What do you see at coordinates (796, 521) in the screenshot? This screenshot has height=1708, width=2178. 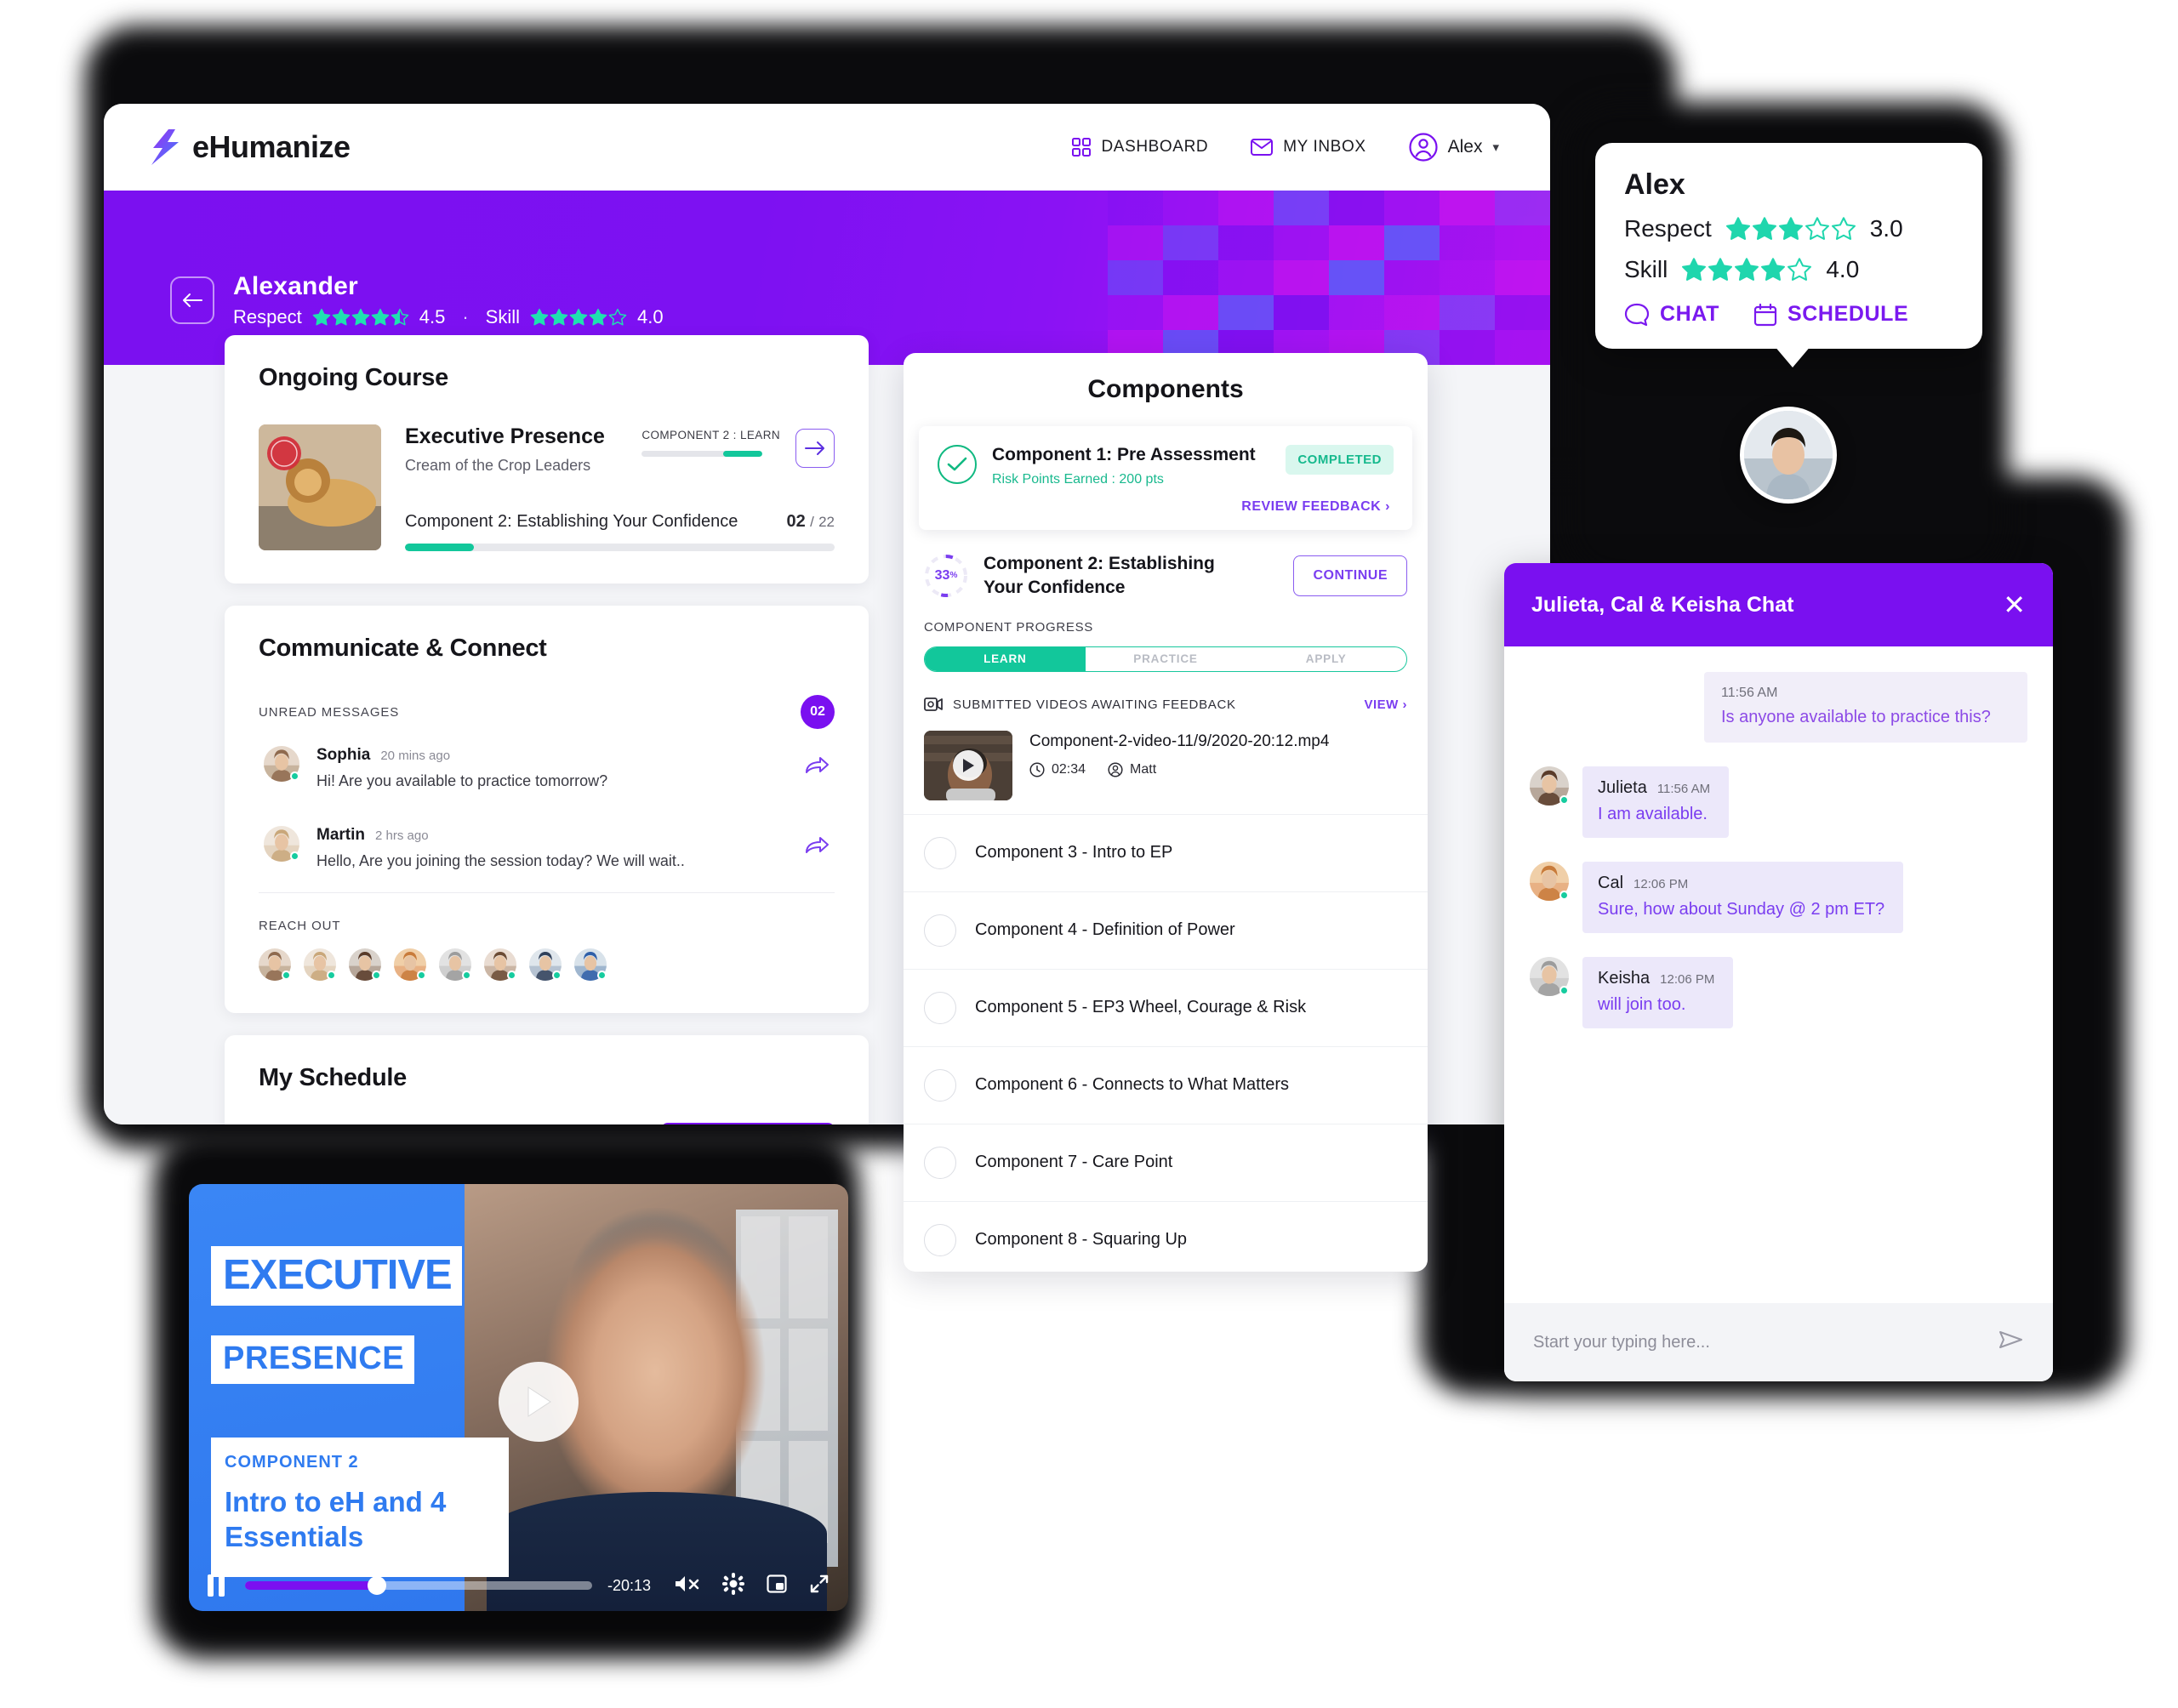 I see `component-count-current: 02` at bounding box center [796, 521].